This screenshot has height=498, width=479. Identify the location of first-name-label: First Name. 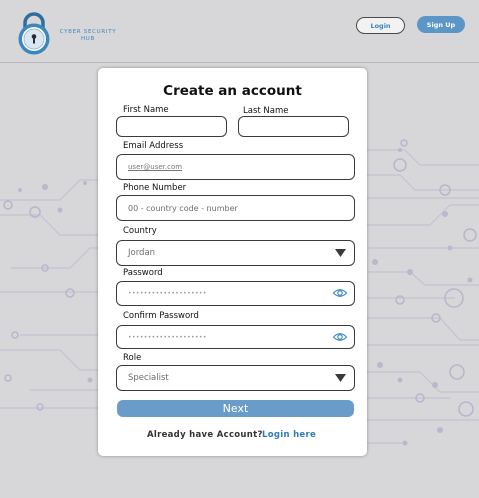
(146, 110).